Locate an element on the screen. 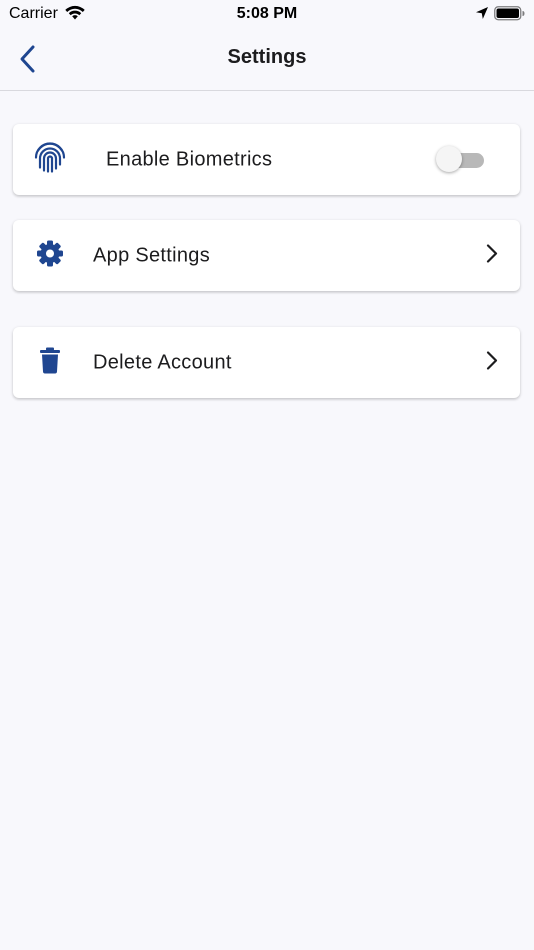 Image resolution: width=534 pixels, height=950 pixels. status-bar: Carrier 5:08 PM is located at coordinates (267, 14).